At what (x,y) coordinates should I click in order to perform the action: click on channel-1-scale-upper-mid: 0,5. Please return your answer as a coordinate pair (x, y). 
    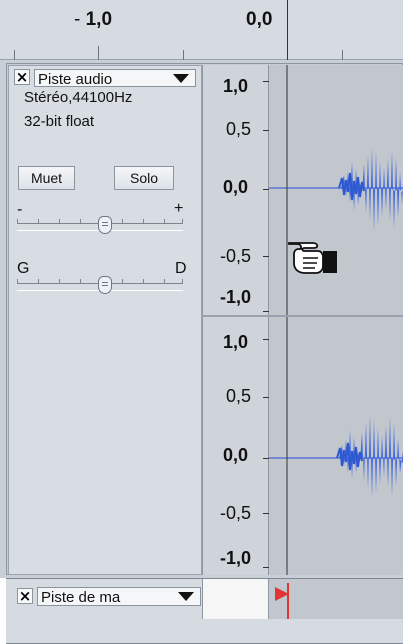
    Looking at the image, I should click on (239, 129).